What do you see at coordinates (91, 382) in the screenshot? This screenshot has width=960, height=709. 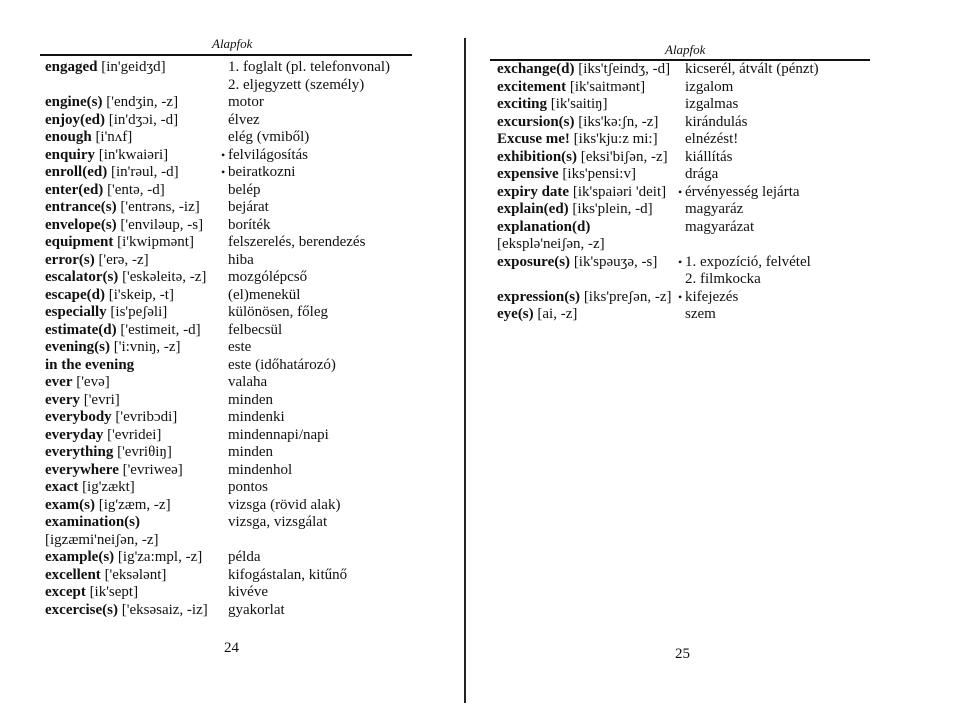 I see `entry-pronunciation: ['evə]` at bounding box center [91, 382].